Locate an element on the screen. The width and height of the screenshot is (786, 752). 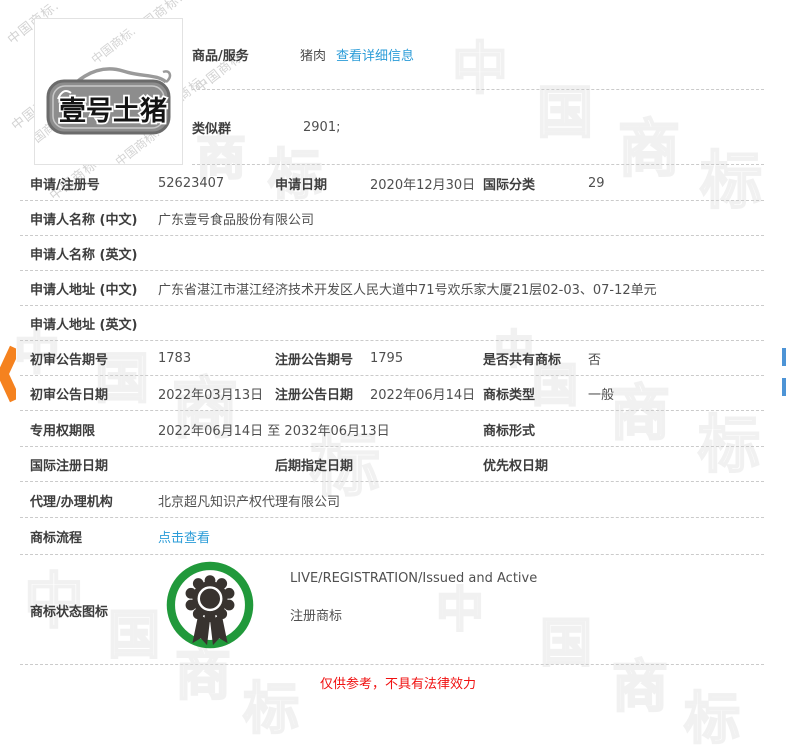
applicant-name-cn-value: 广东壹号食品股份有限公司 is located at coordinates (236, 220).